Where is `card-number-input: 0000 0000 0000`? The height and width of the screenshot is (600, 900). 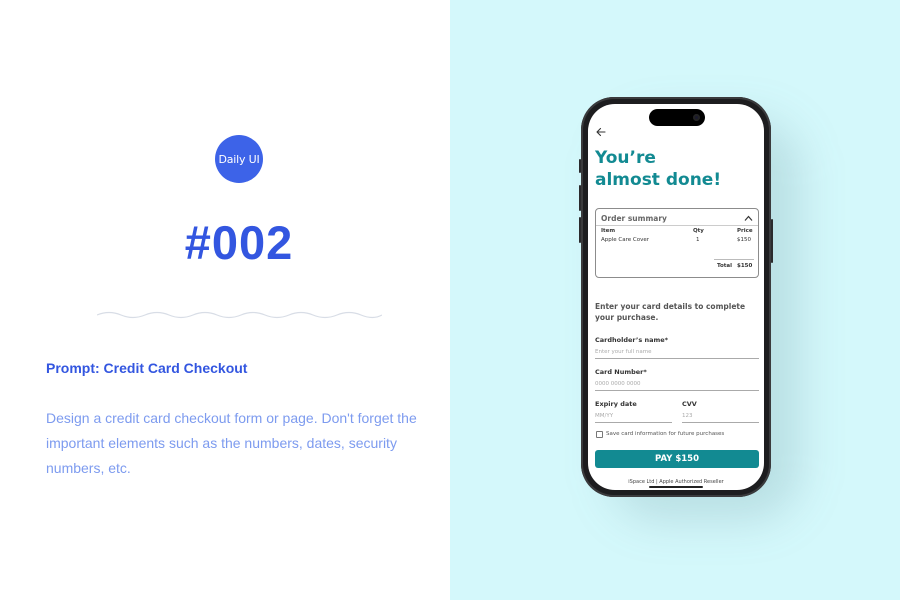 card-number-input: 0000 0000 0000 is located at coordinates (618, 384).